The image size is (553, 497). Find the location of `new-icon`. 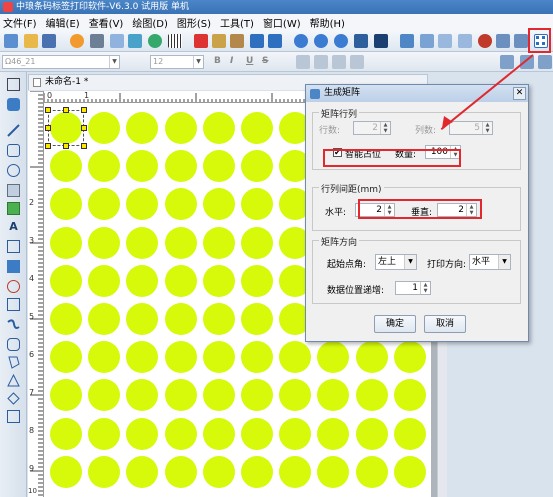

new-icon is located at coordinates (11, 41).